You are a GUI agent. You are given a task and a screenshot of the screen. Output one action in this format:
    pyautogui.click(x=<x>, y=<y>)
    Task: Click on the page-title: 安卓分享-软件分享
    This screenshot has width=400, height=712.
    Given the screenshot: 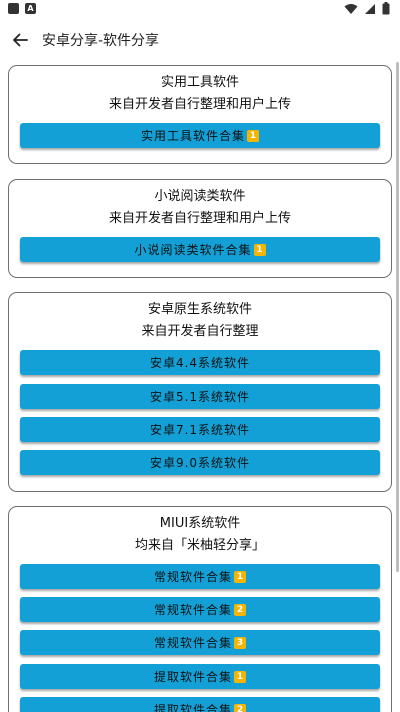 What is the action you would take?
    pyautogui.click(x=101, y=41)
    